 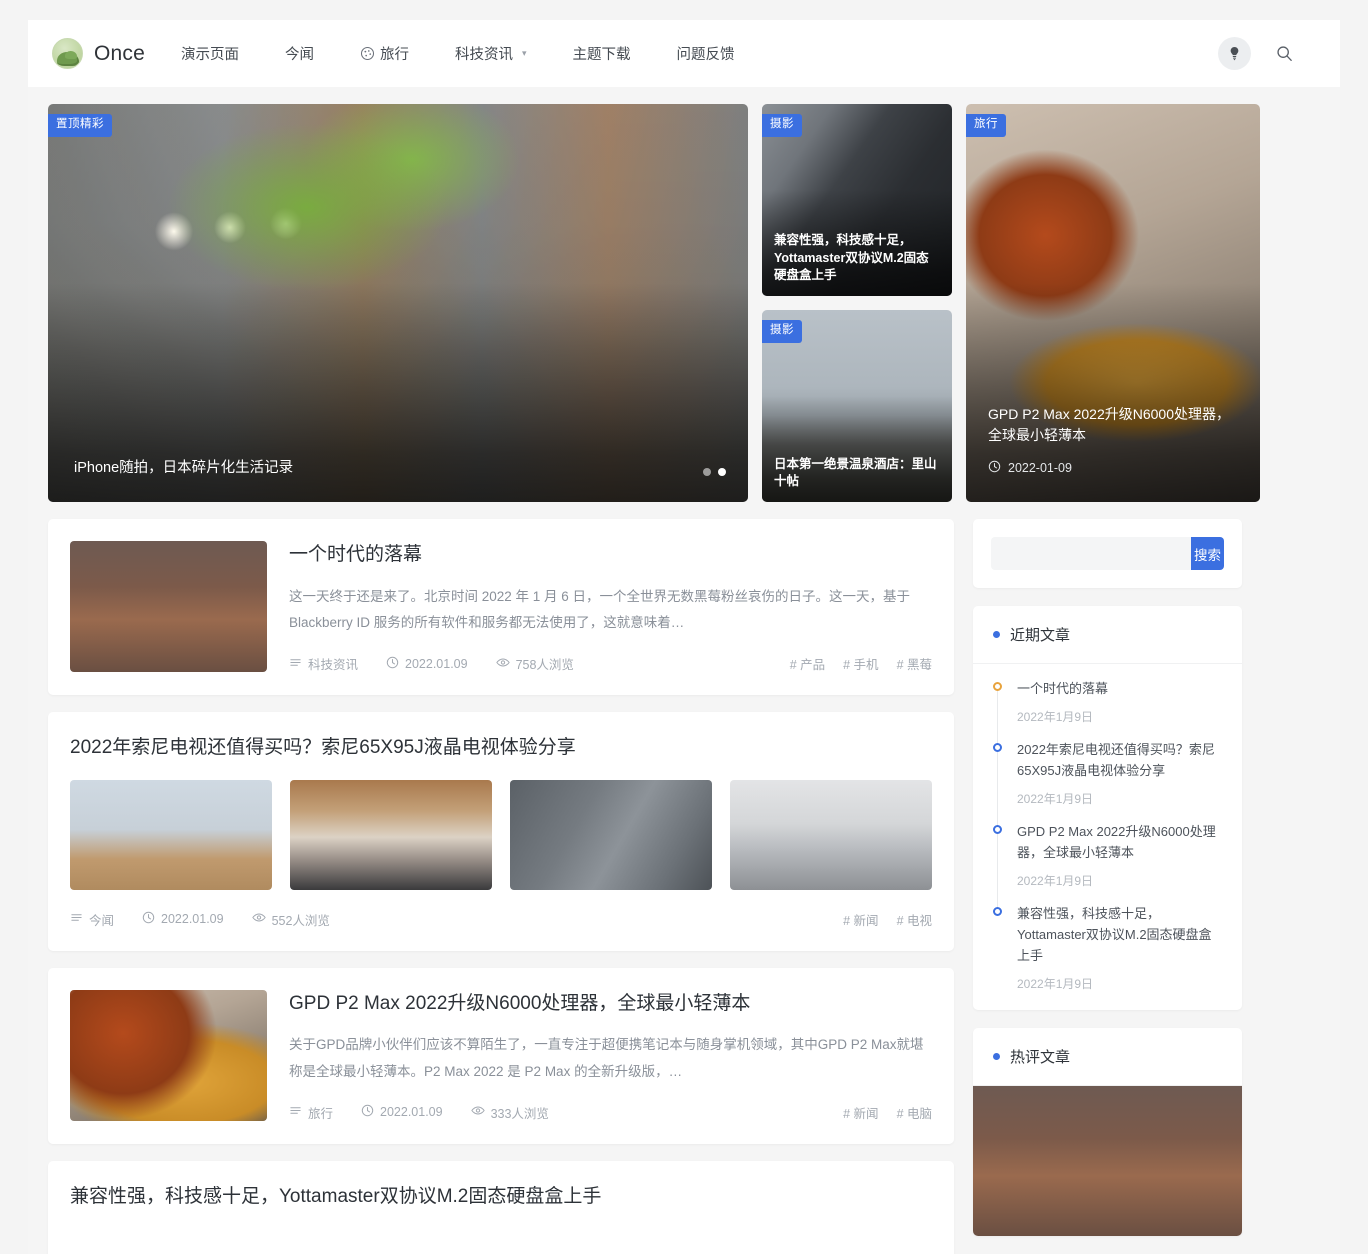 What do you see at coordinates (524, 53) in the screenshot?
I see `chevron-down-icon: ▾` at bounding box center [524, 53].